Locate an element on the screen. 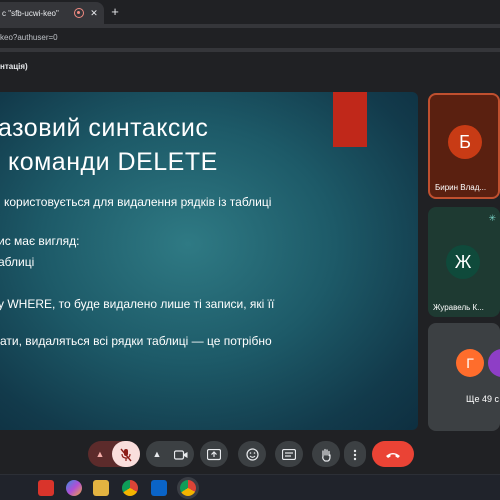  leave-call-button is located at coordinates (393, 454).